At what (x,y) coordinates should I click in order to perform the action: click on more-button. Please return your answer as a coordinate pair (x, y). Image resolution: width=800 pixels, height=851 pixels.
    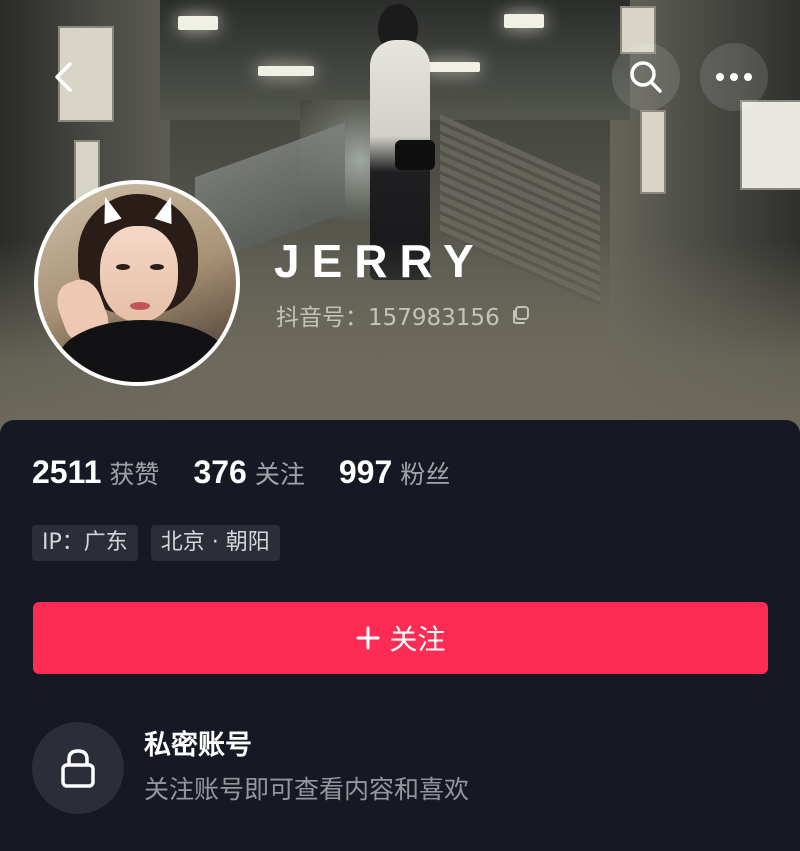
    Looking at the image, I should click on (734, 77).